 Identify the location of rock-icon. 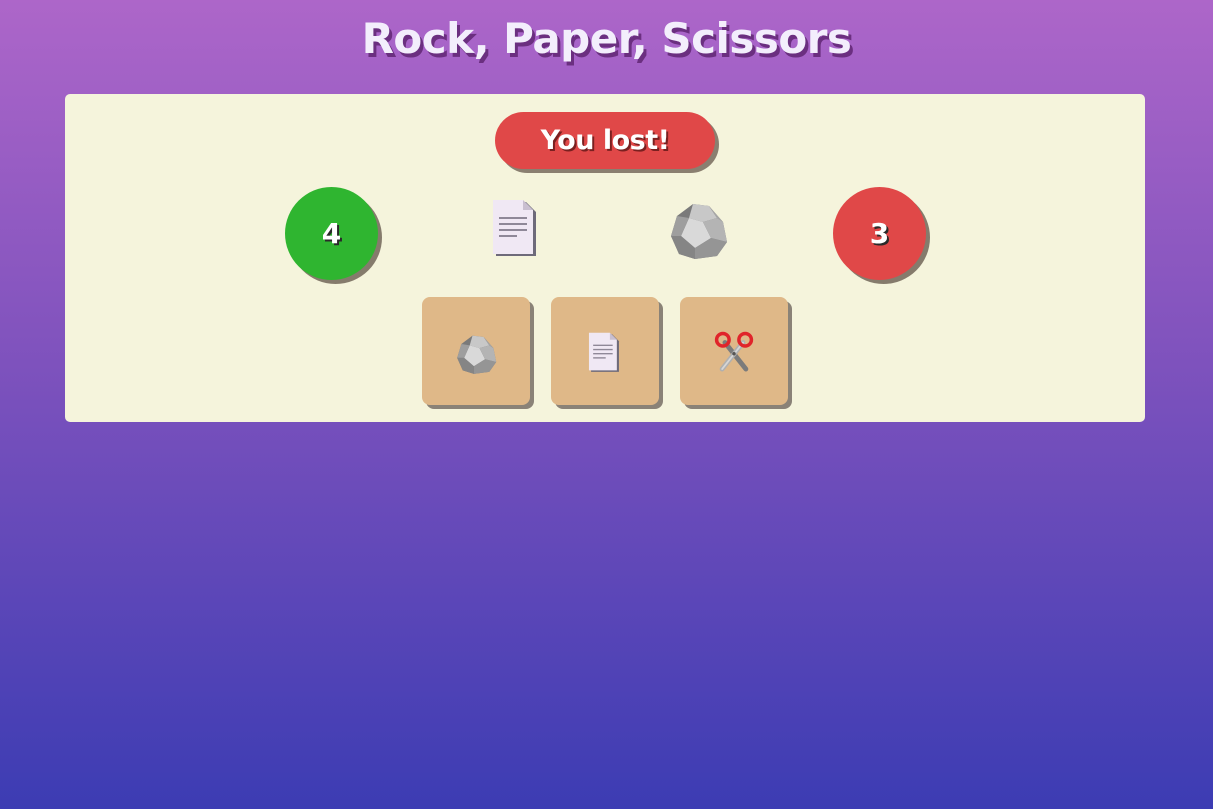
(477, 354).